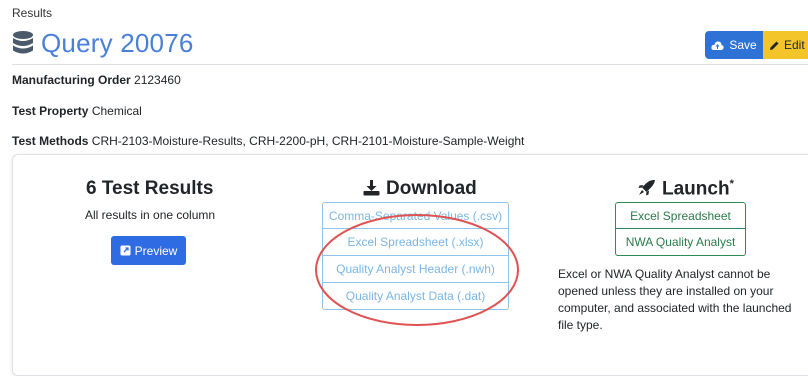 This screenshot has height=376, width=808. Describe the element at coordinates (116, 111) in the screenshot. I see `meta-value: Chemical` at that location.